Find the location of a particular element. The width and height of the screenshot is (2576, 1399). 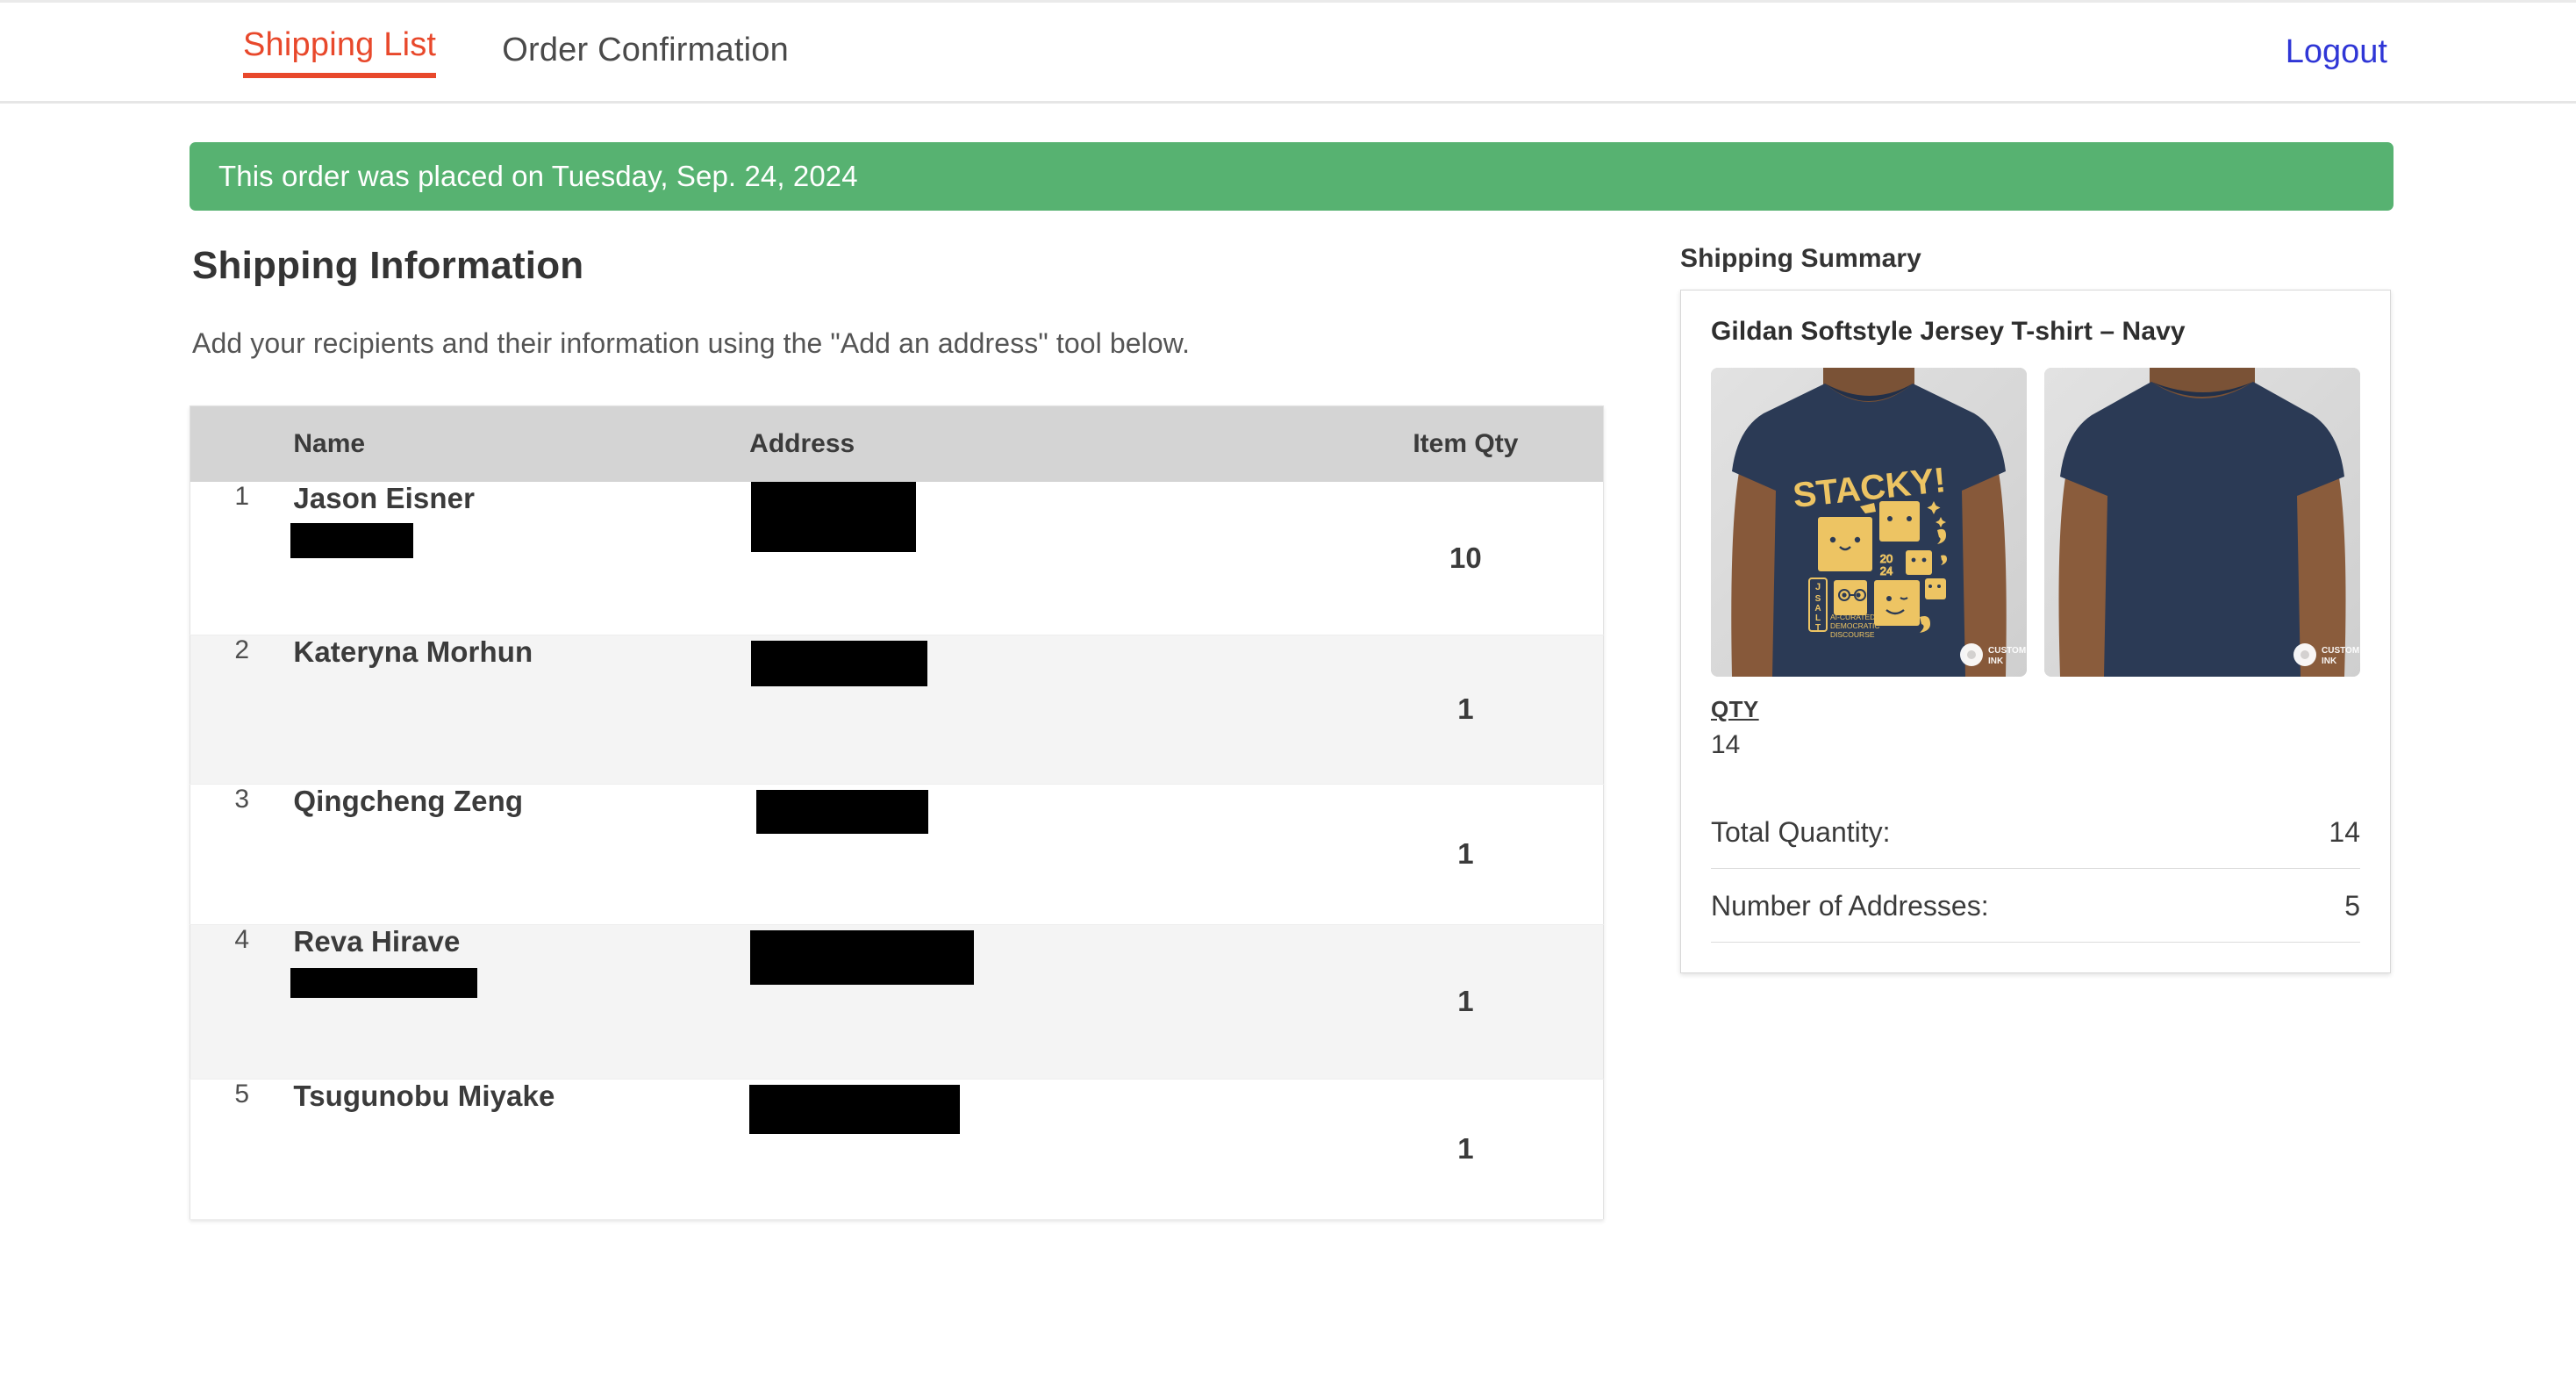

recipient-name: Qingcheng Zeng is located at coordinates (408, 800).